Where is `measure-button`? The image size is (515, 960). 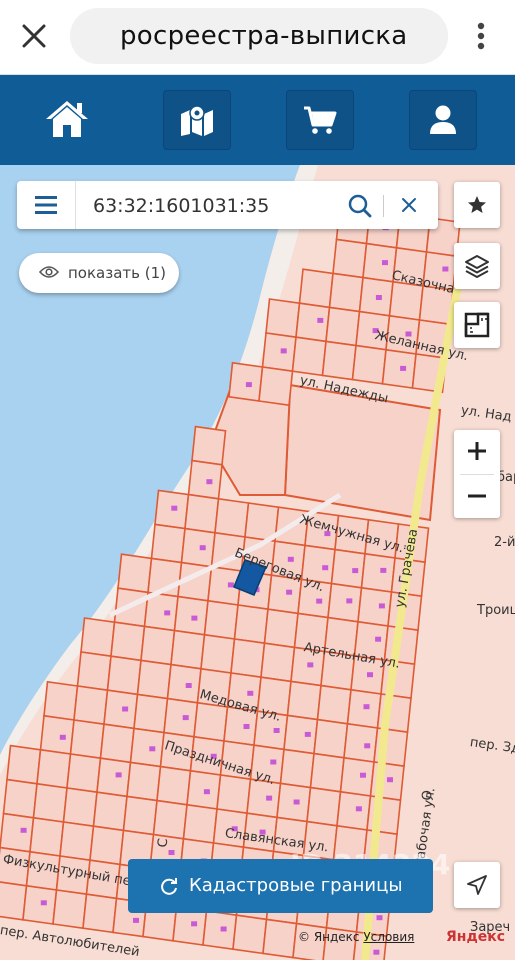 measure-button is located at coordinates (477, 325).